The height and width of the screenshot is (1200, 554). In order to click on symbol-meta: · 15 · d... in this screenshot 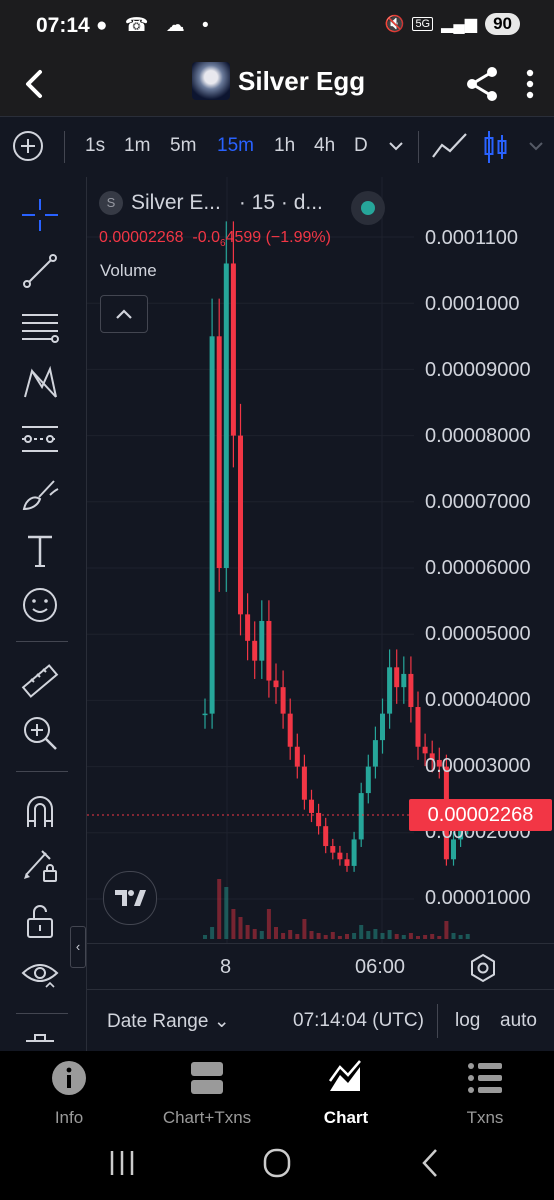, I will do `click(281, 203)`.